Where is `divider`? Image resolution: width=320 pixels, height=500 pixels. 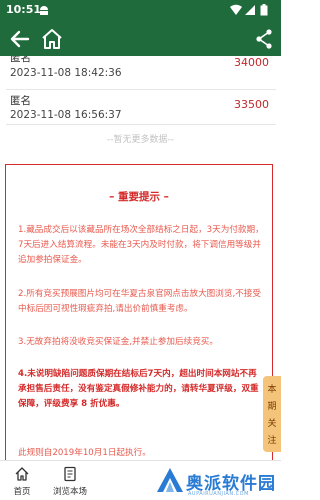 divider is located at coordinates (141, 124).